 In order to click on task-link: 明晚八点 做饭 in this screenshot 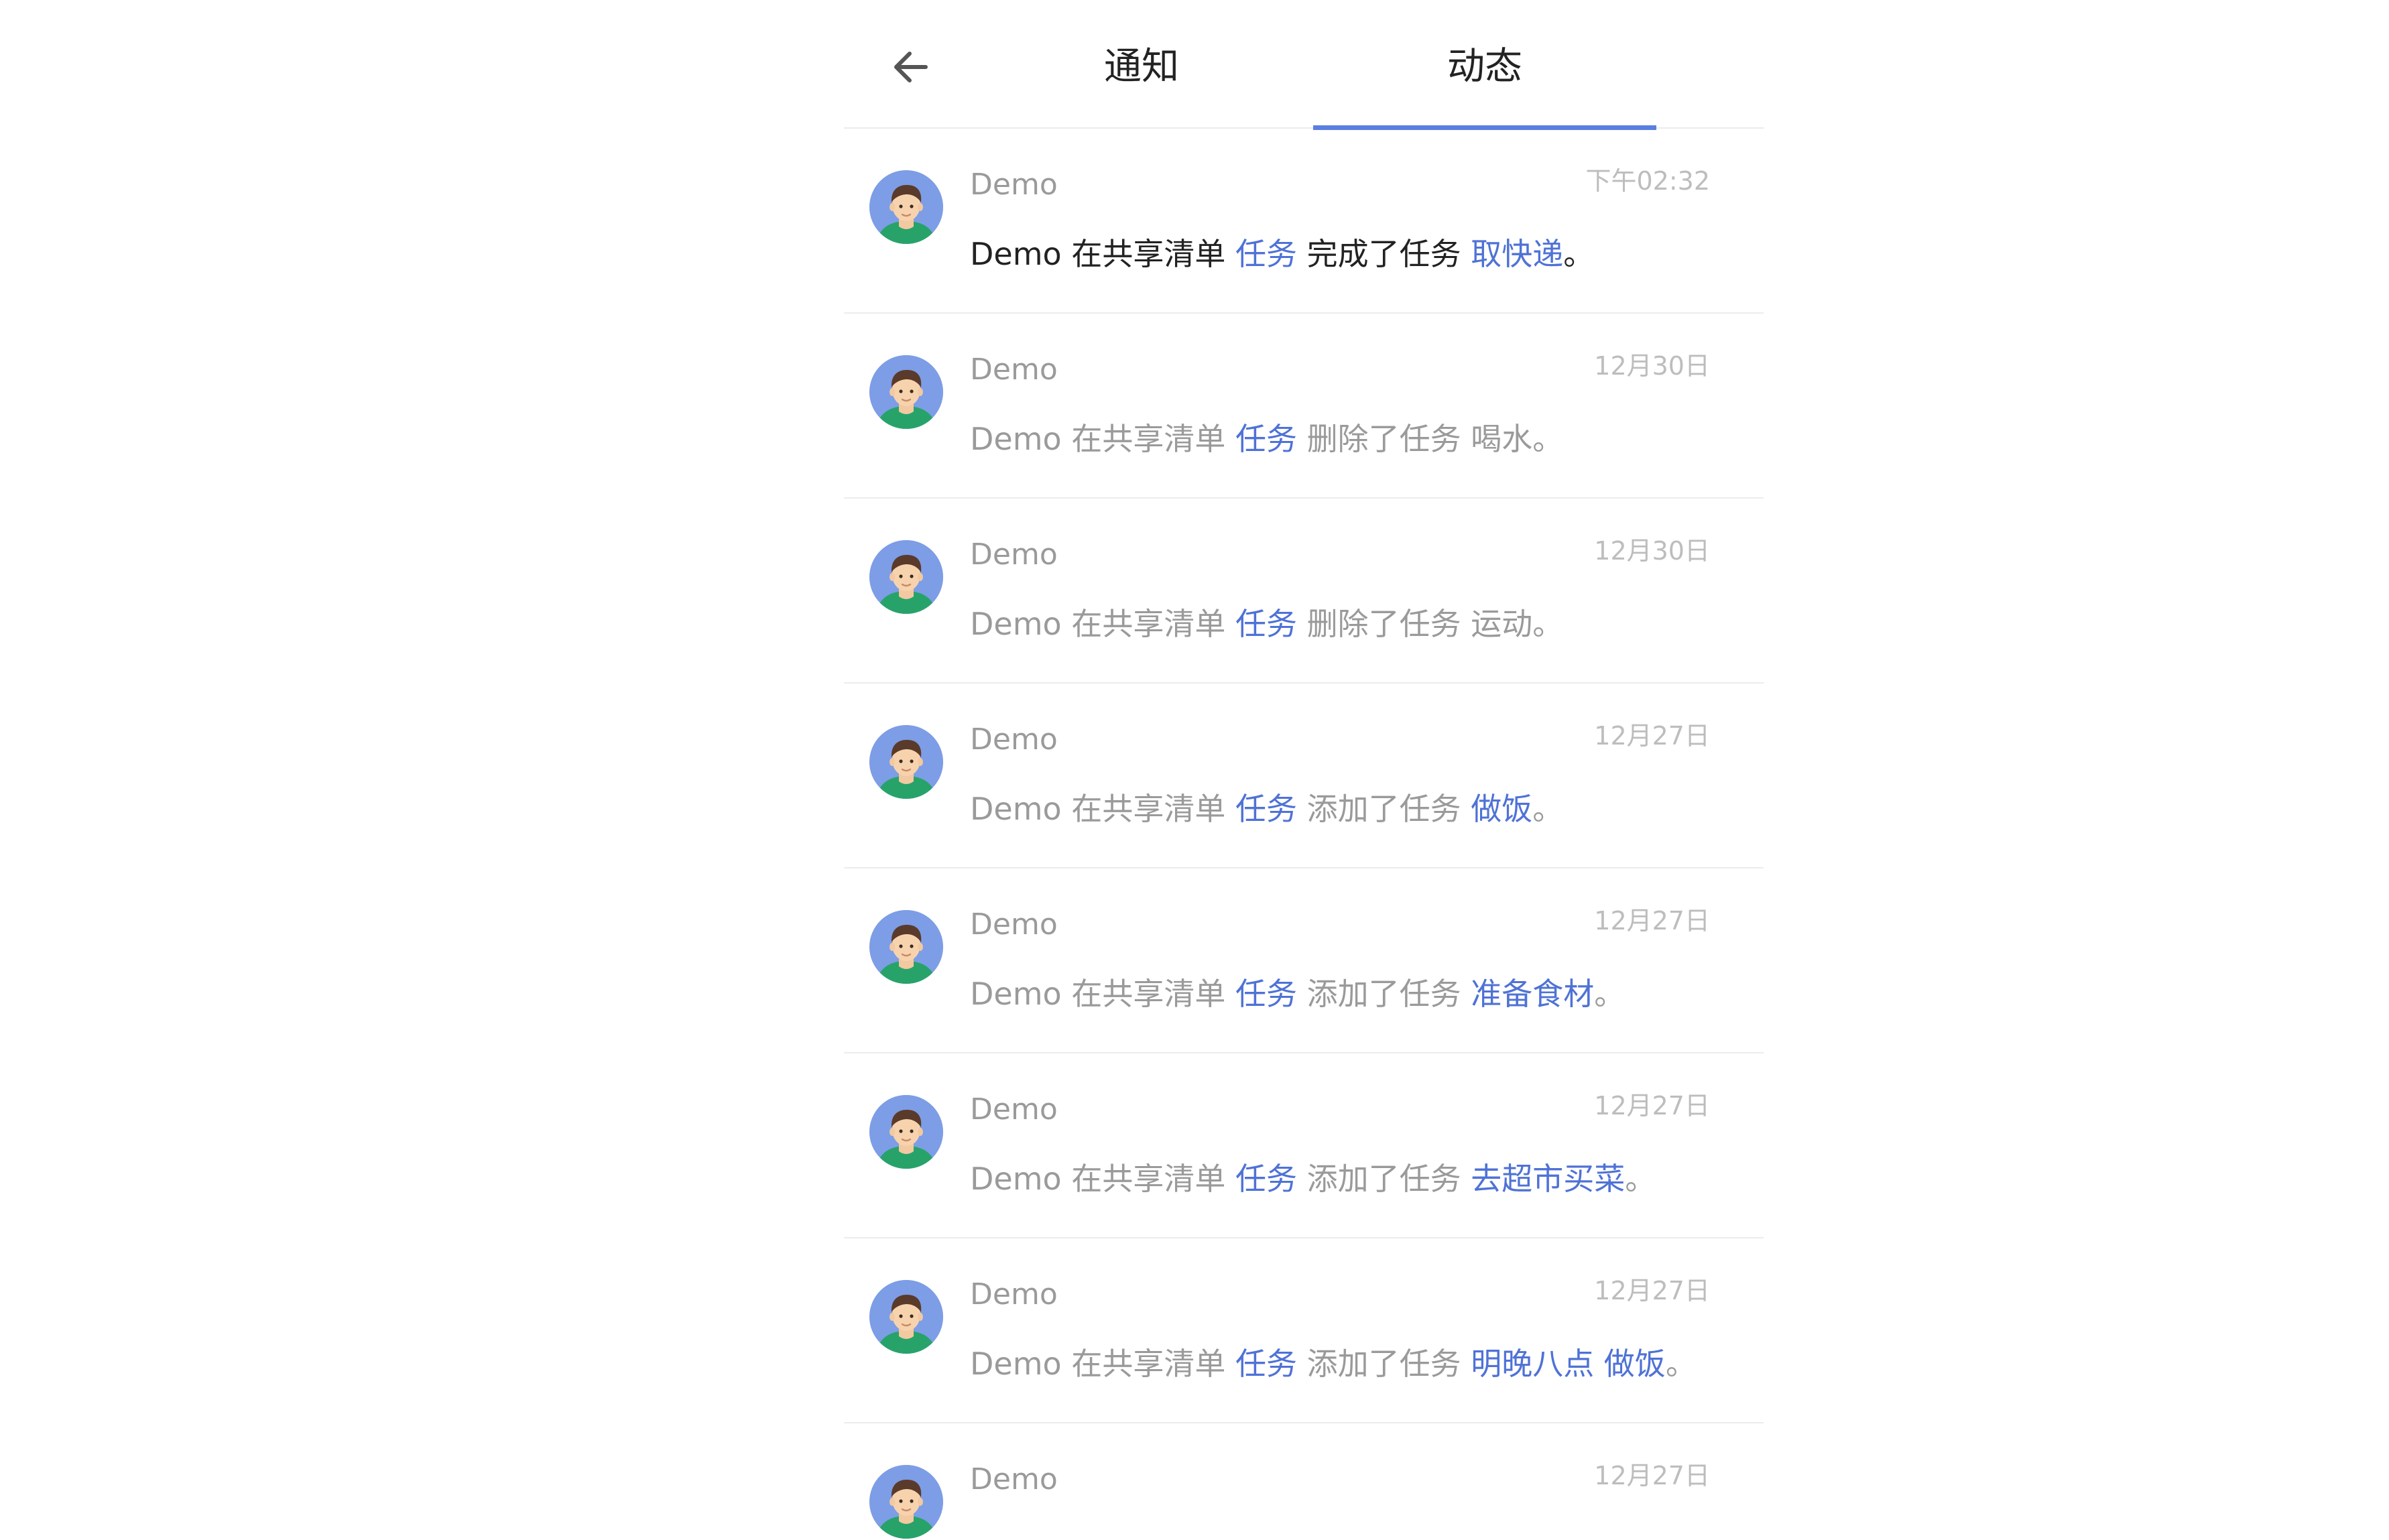, I will do `click(1568, 1364)`.